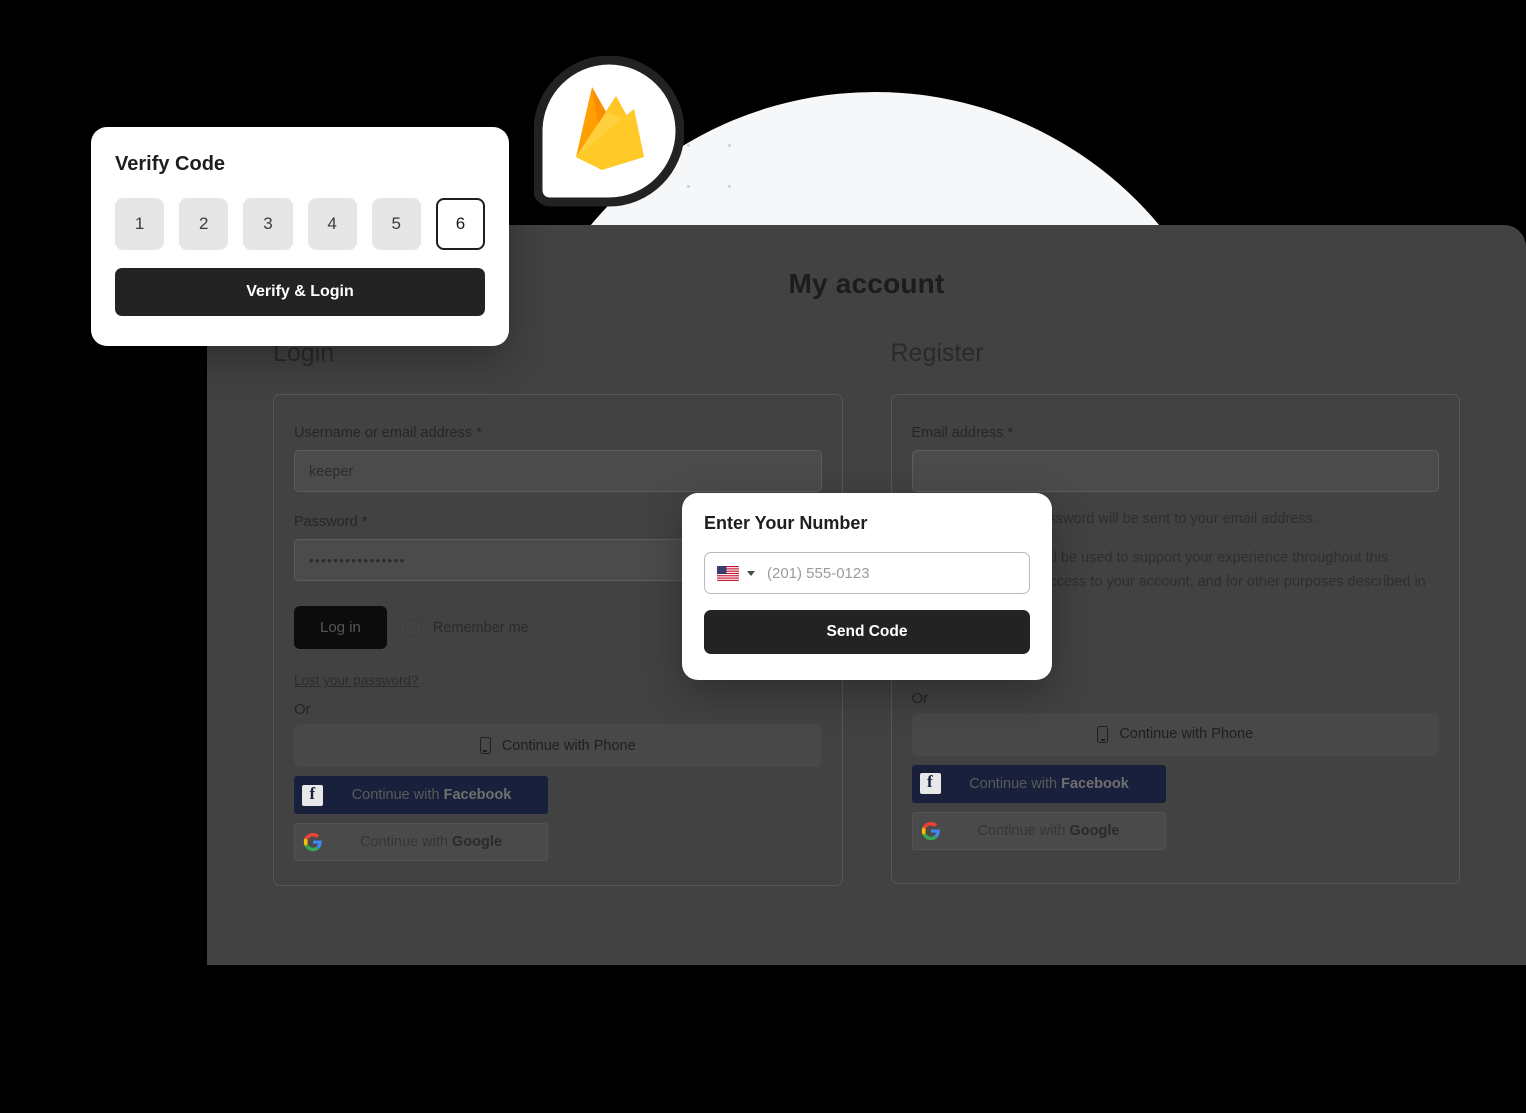  I want to click on firebase-logo-badge, so click(609, 136).